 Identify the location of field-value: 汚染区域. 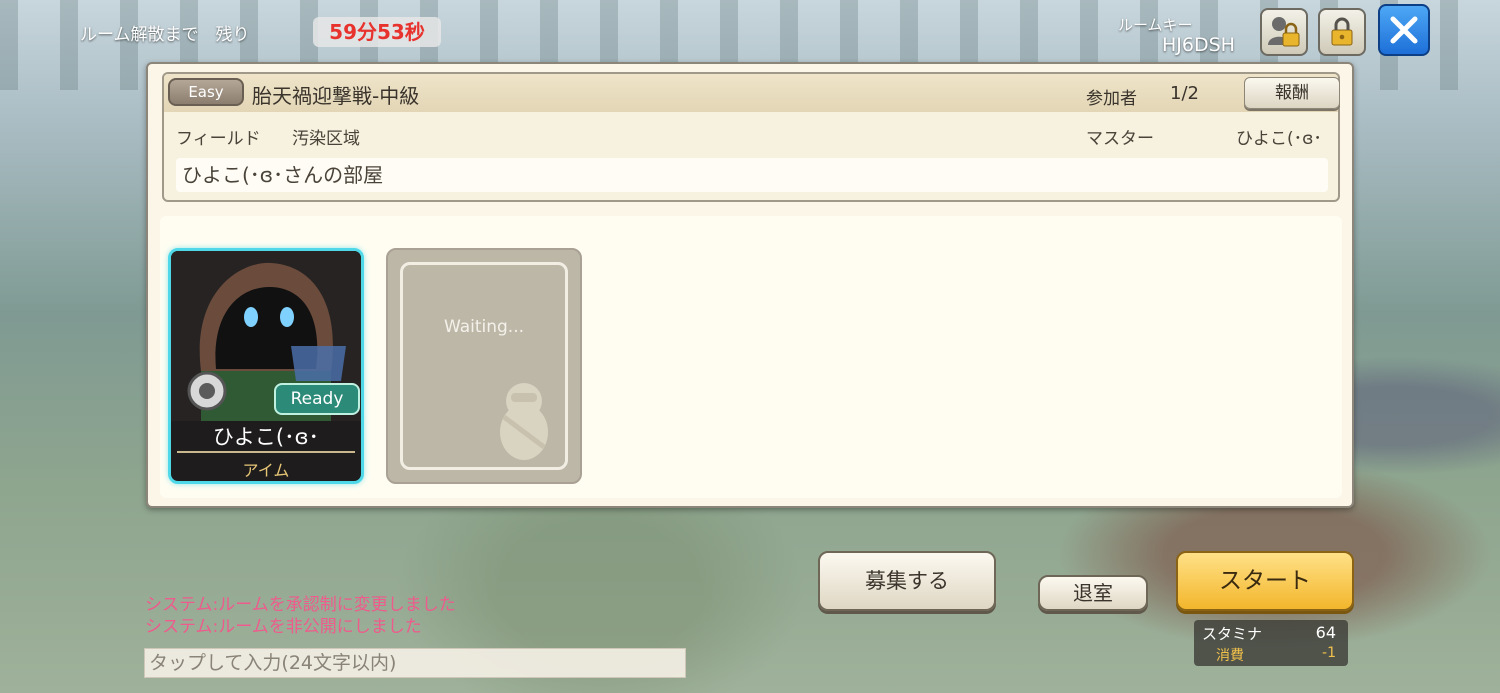
(326, 139).